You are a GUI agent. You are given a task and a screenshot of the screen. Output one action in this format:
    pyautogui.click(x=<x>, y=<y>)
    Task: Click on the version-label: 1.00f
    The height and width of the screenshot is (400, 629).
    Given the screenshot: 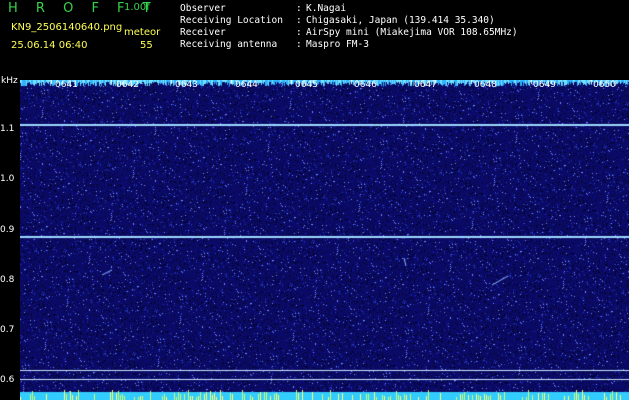 What is the action you would take?
    pyautogui.click(x=137, y=7)
    